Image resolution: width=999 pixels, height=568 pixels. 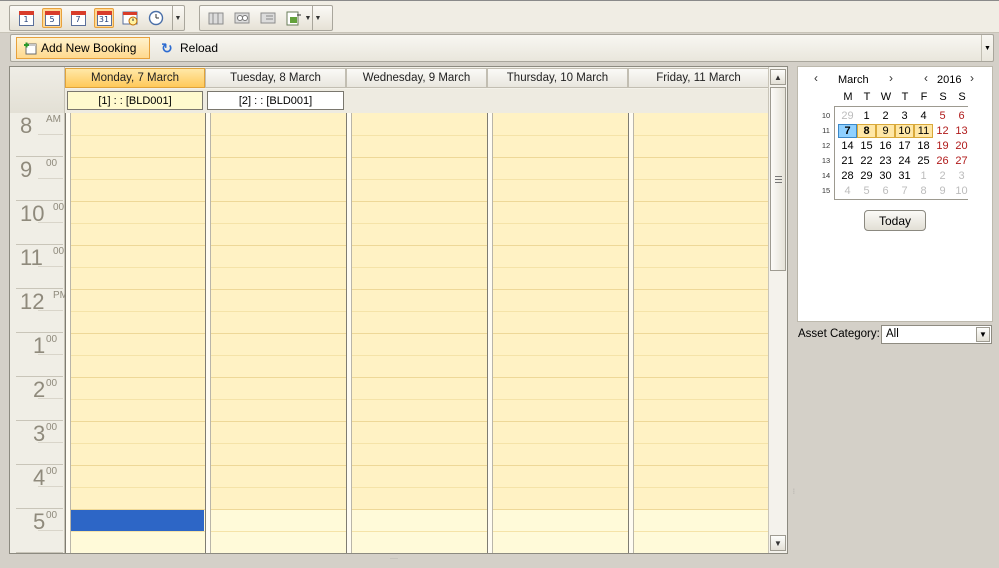 What do you see at coordinates (275, 100) in the screenshot?
I see `resource-chip-2: [2] : : [BLD001]` at bounding box center [275, 100].